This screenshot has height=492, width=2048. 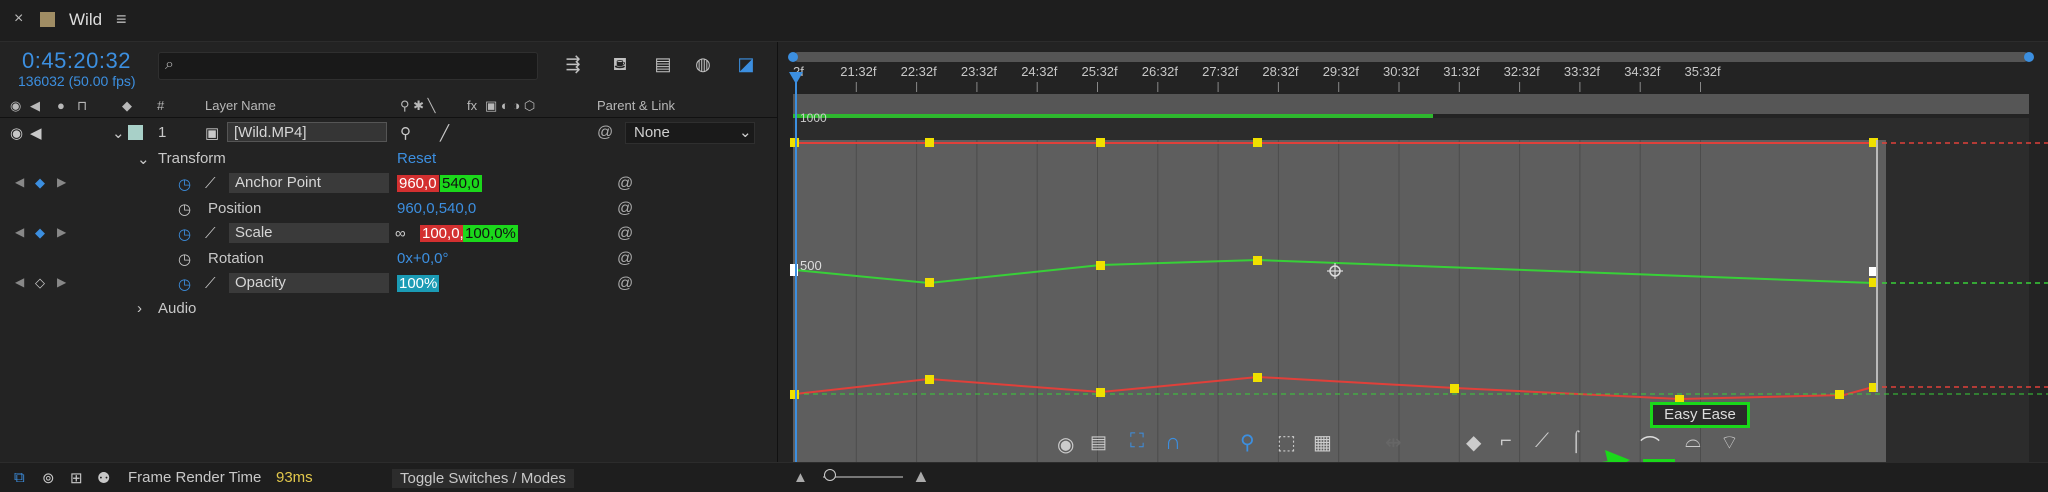 I want to click on easy-ease-out-icon: ⌔, so click(x=1729, y=442).